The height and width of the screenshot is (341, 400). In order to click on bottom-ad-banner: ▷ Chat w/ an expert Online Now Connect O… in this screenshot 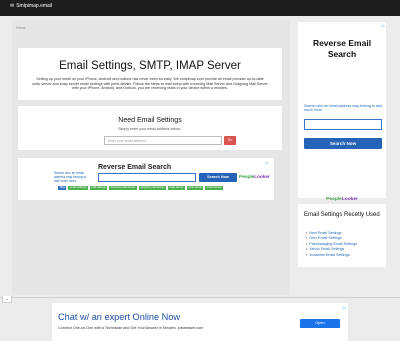, I will do `click(200, 322)`.